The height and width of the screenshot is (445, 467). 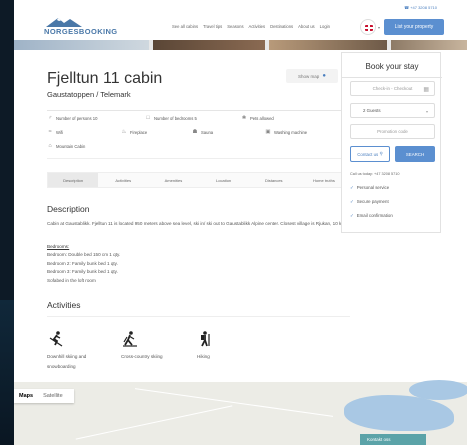 What do you see at coordinates (375, 174) in the screenshot?
I see `call-us-text: Call us today: +47 3208 5710` at bounding box center [375, 174].